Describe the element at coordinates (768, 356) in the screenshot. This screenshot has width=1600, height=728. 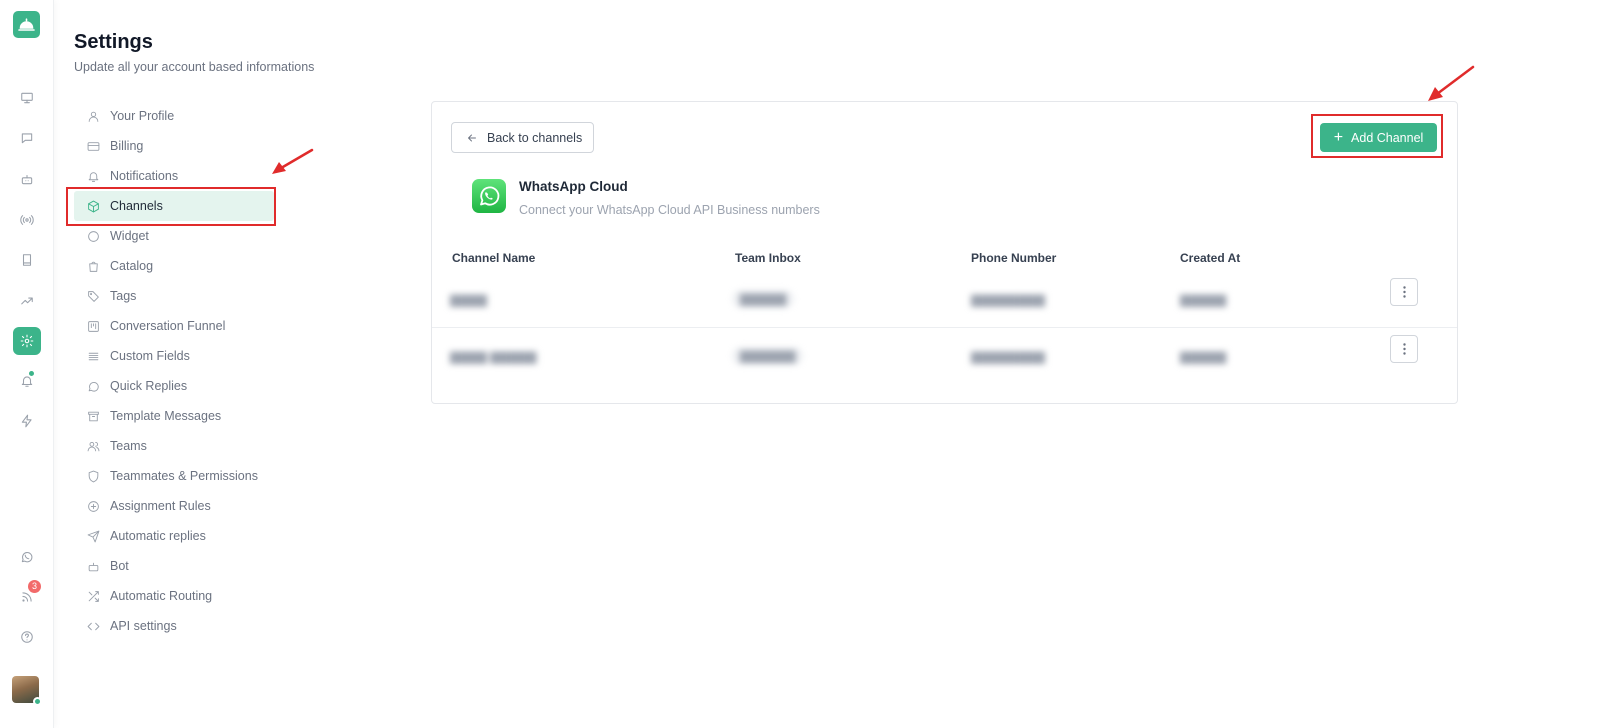
I see `blurred-cell: ▇▇▇▇▇▇` at that location.